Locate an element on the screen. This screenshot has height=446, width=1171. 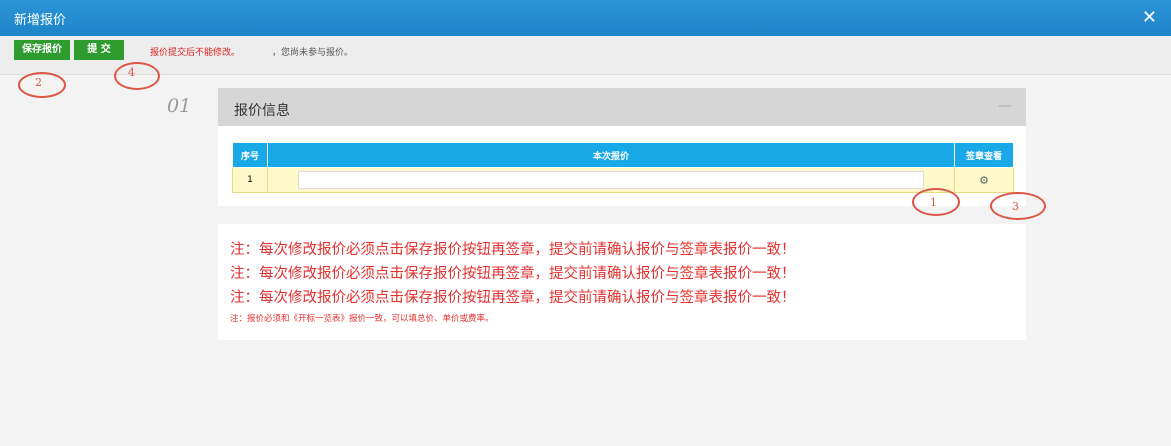
column-header: 本次报价 is located at coordinates (611, 155).